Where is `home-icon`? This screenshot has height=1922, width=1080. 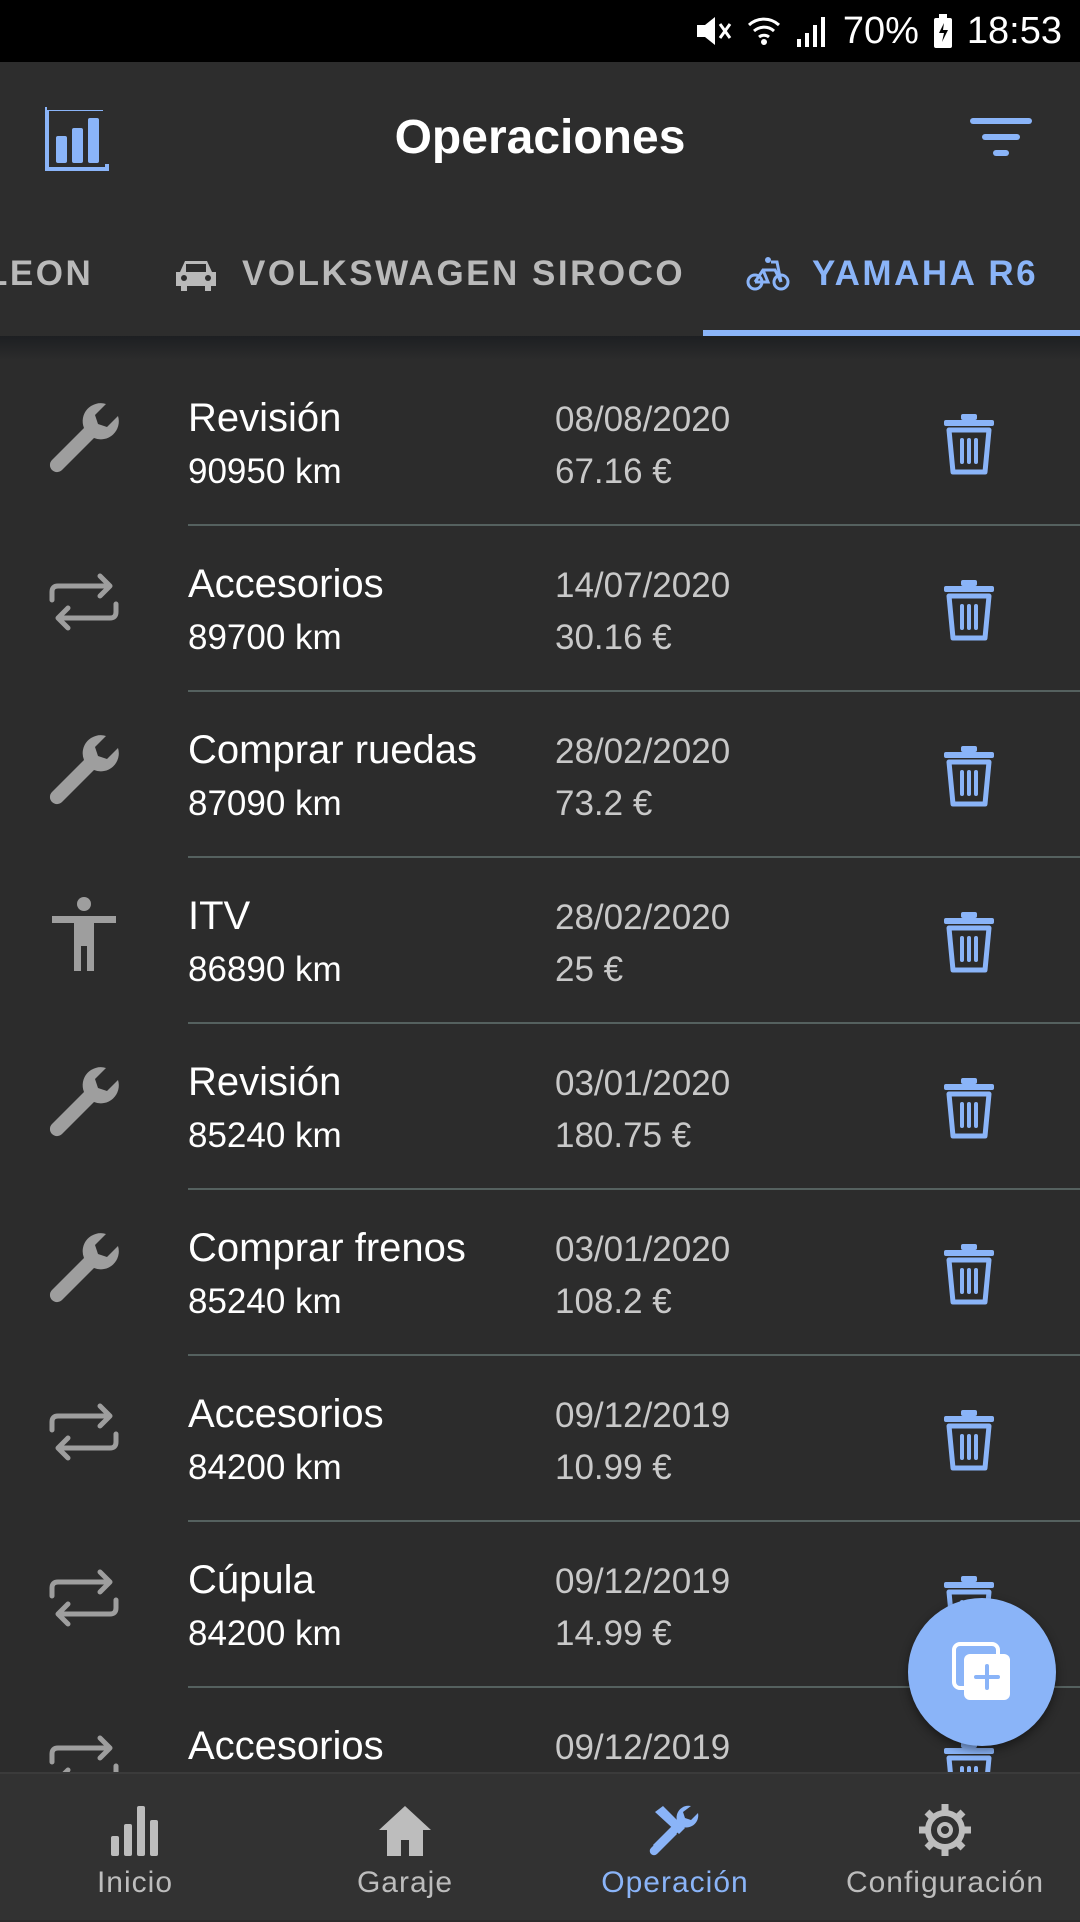
home-icon is located at coordinates (405, 1831).